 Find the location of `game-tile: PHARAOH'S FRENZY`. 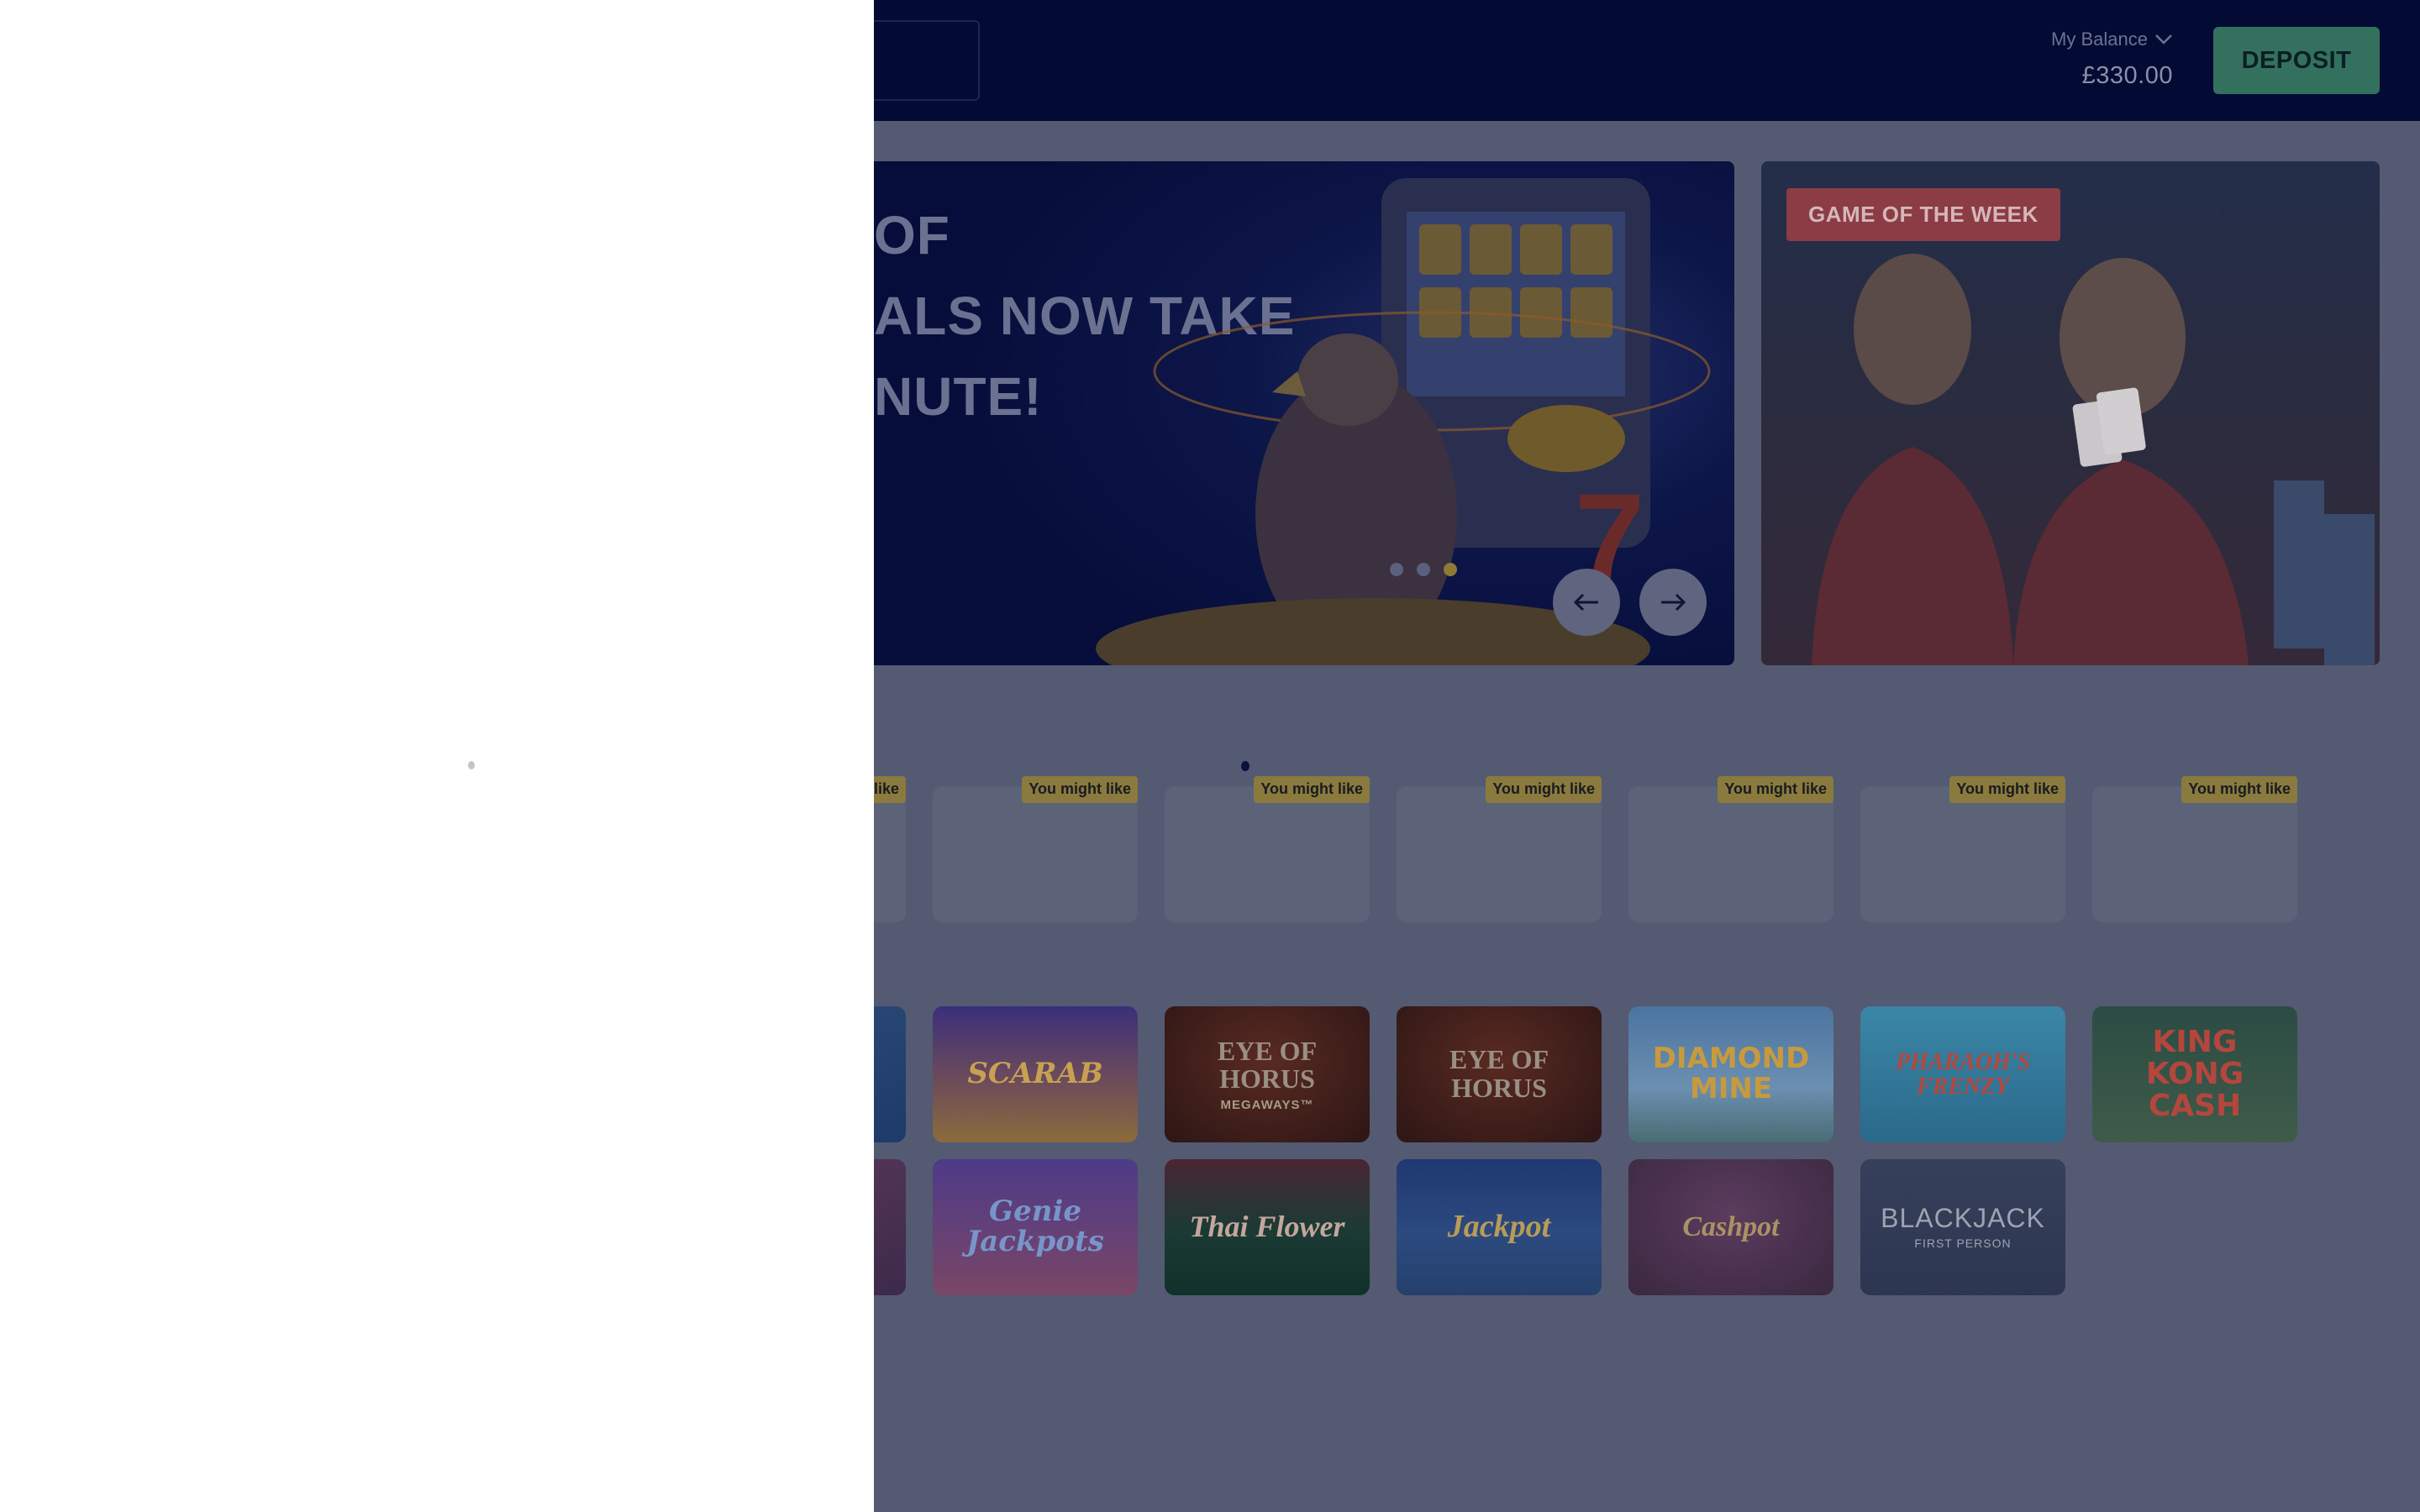

game-tile: PHARAOH'S FRENZY is located at coordinates (1963, 1074).